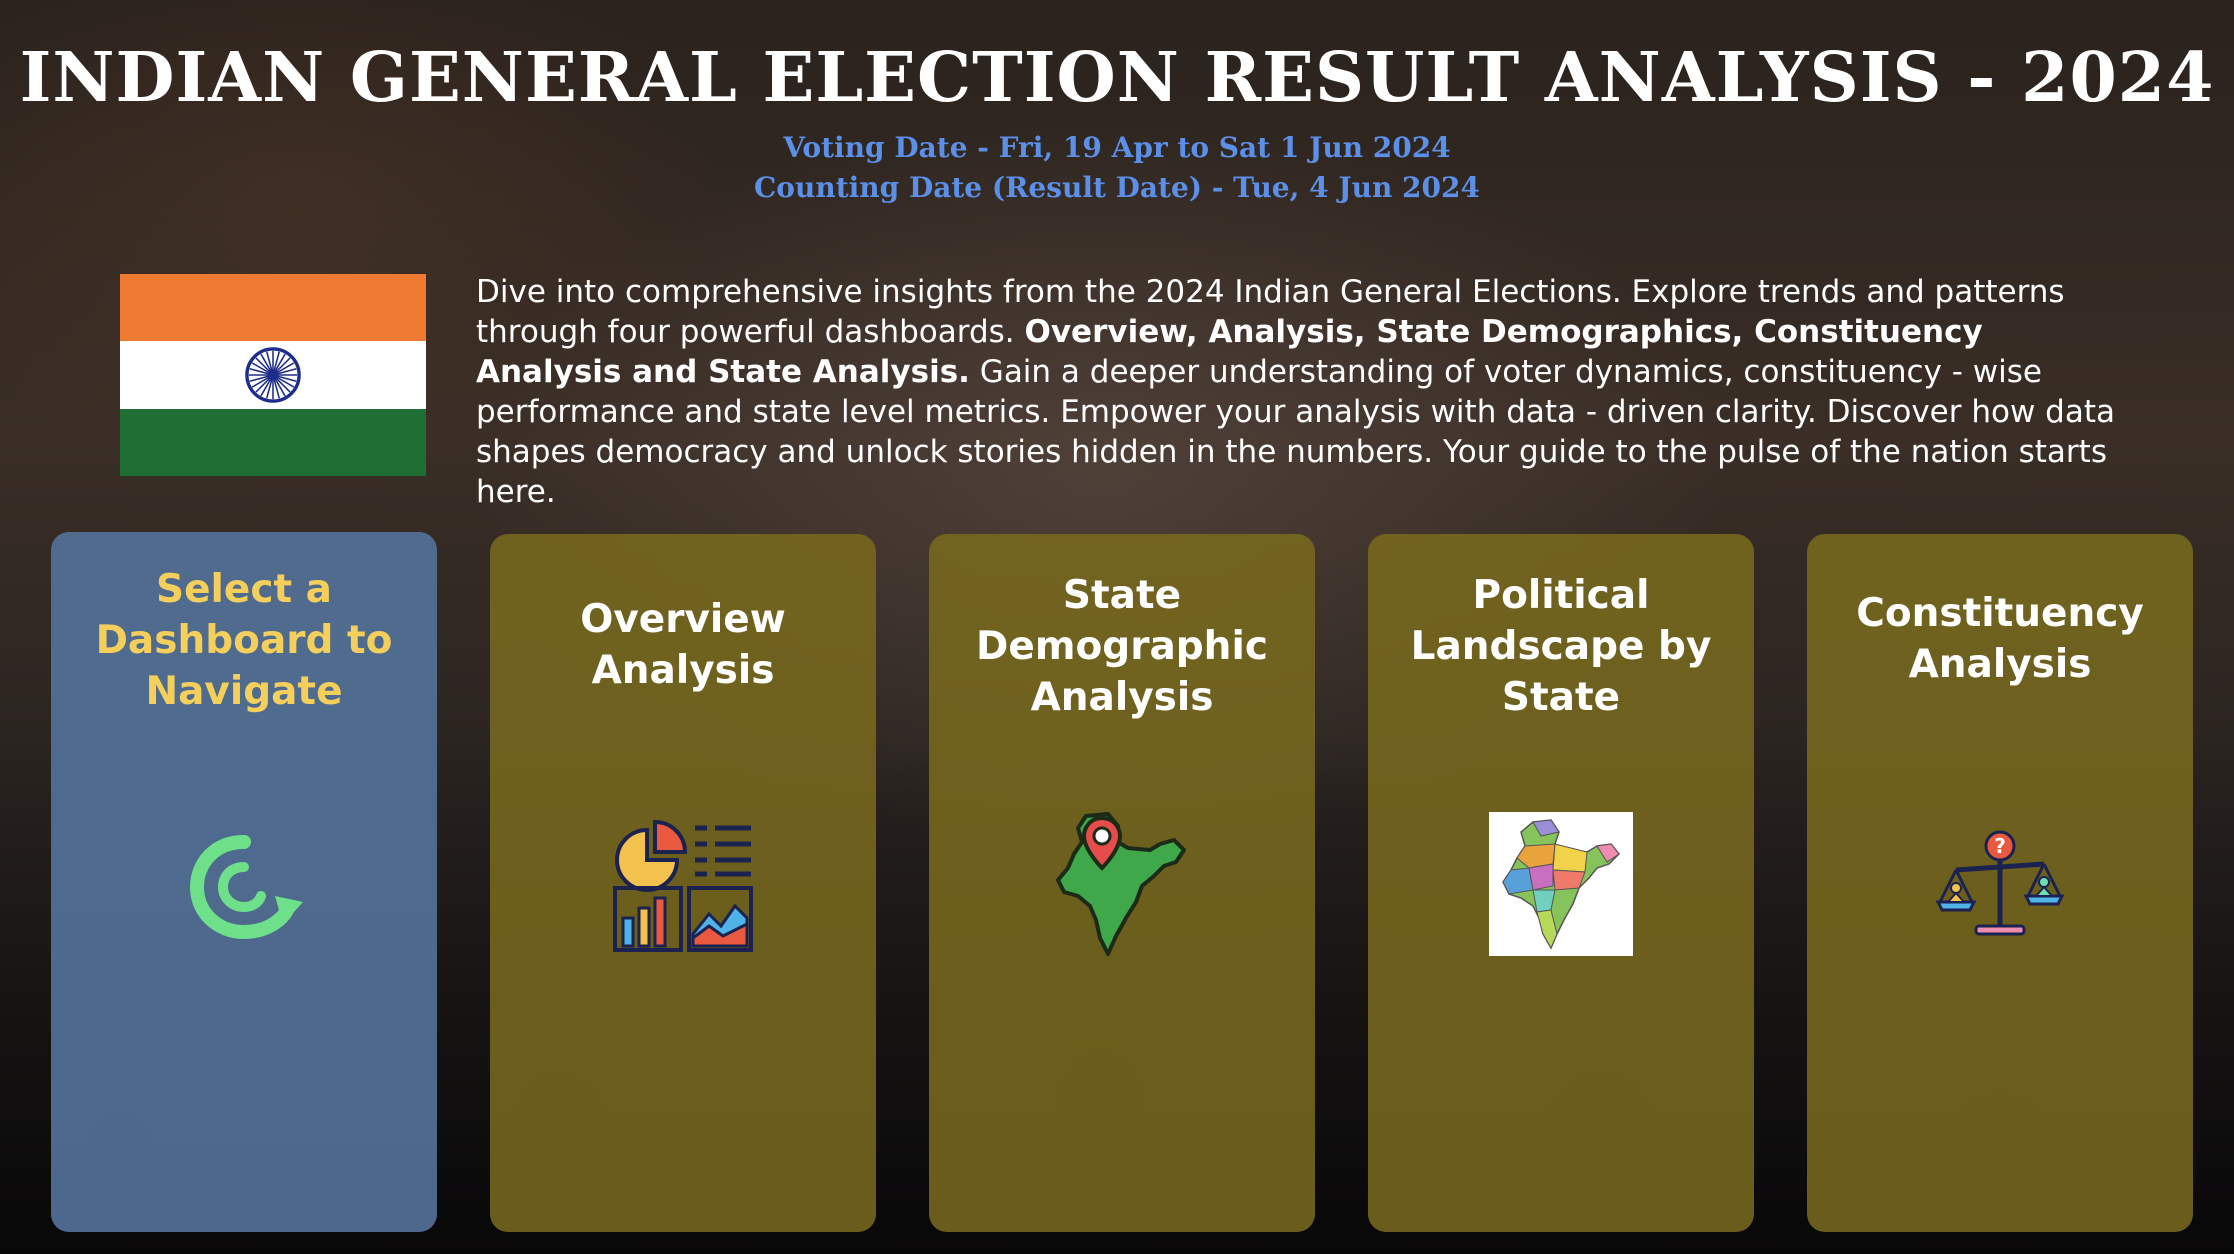 Image resolution: width=2234 pixels, height=1254 pixels. I want to click on analytics-icon, so click(683, 885).